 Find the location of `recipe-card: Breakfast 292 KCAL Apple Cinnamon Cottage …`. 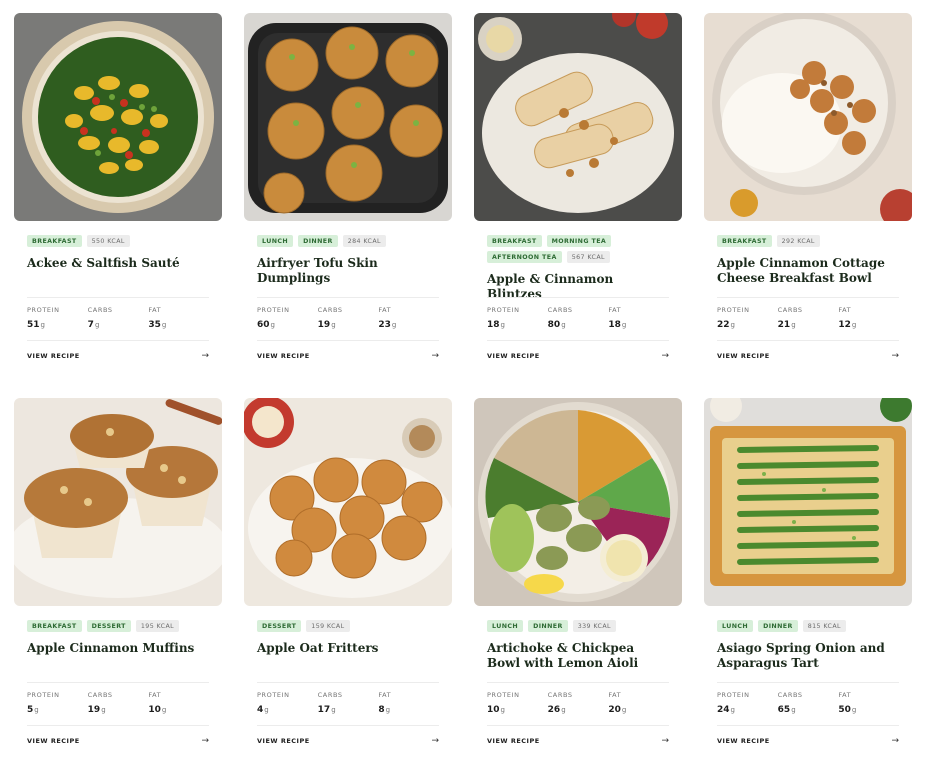

recipe-card: Breakfast 292 KCAL Apple Cinnamon Cottage … is located at coordinates (808, 199).